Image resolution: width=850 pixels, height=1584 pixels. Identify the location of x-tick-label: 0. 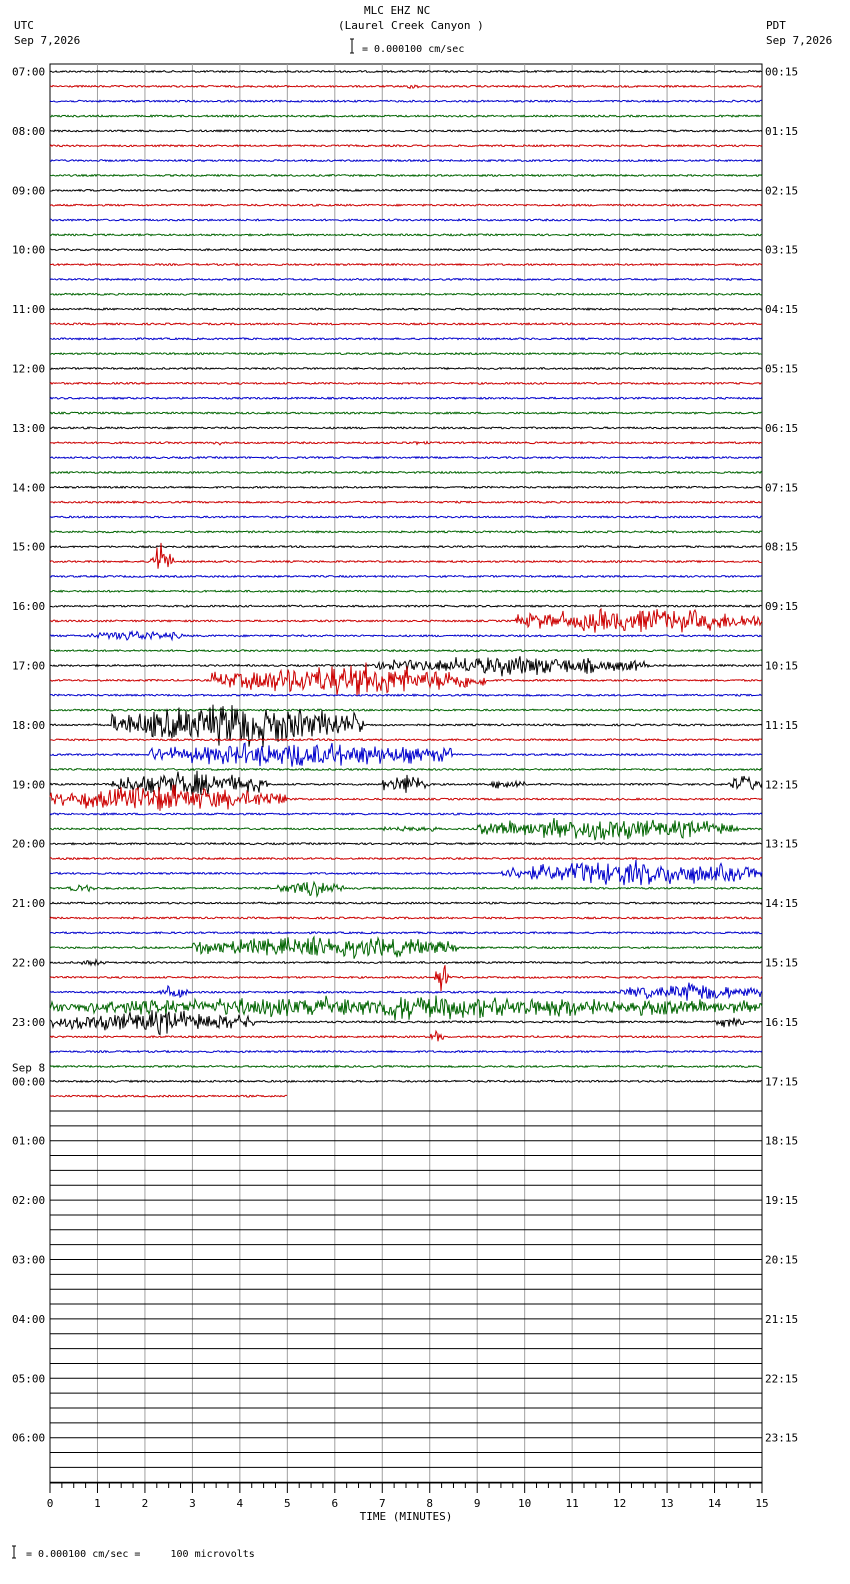
(50, 1503).